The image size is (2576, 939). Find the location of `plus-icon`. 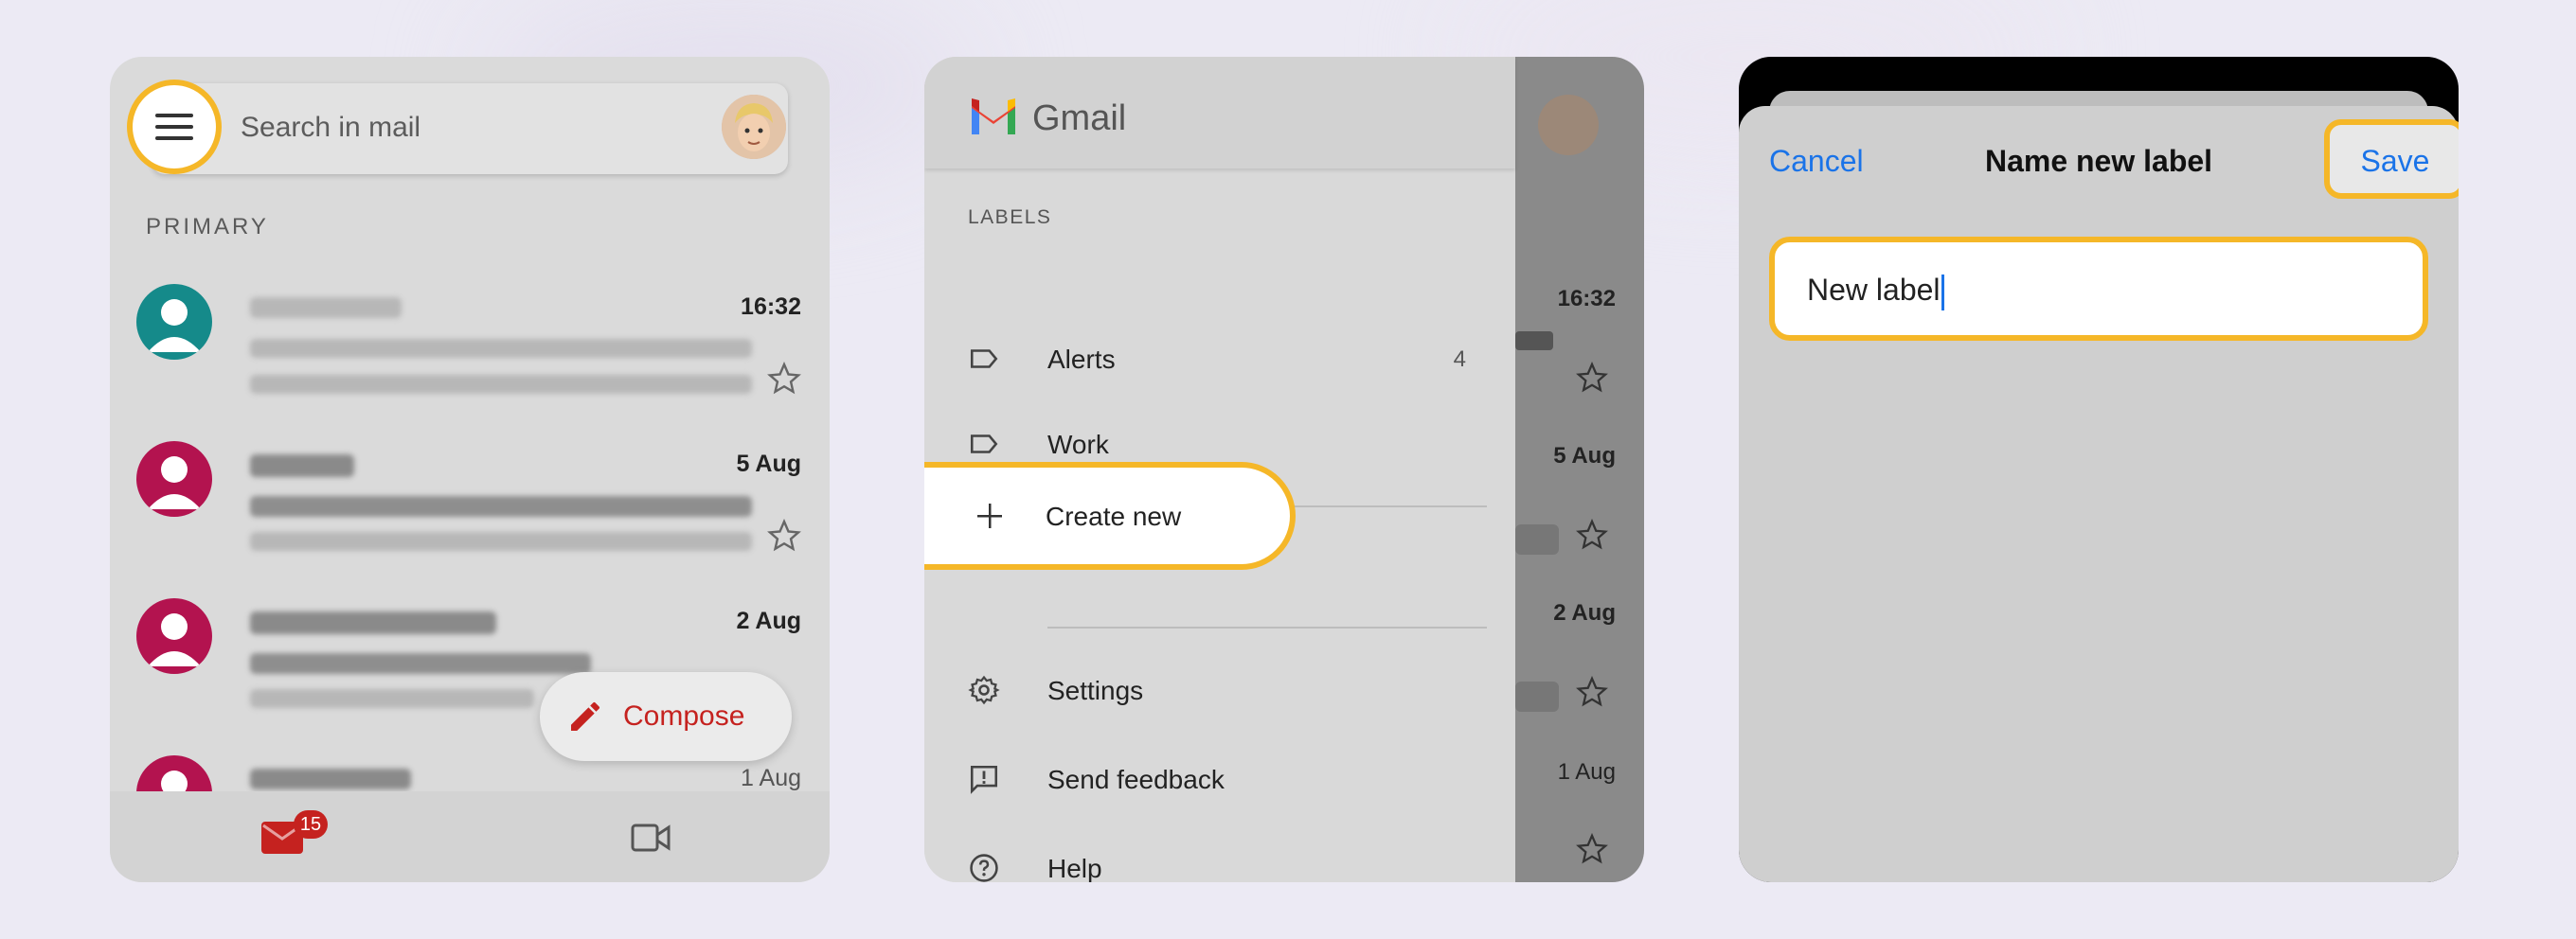

plus-icon is located at coordinates (989, 516).